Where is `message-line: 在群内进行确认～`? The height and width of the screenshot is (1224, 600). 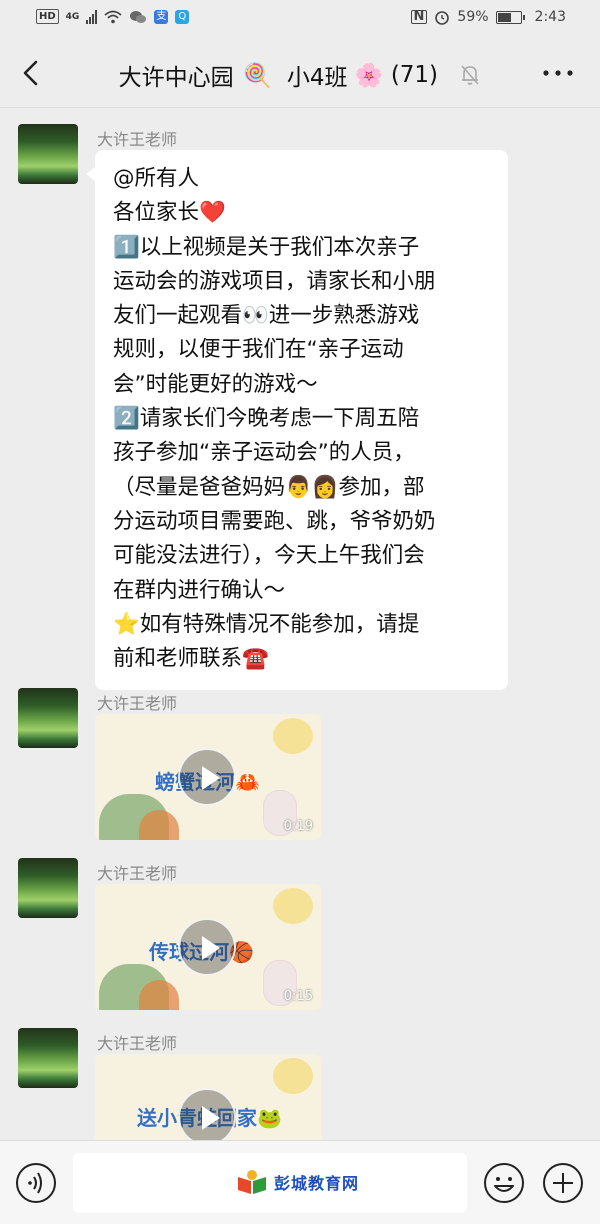
message-line: 在群内进行确认～ is located at coordinates (199, 590).